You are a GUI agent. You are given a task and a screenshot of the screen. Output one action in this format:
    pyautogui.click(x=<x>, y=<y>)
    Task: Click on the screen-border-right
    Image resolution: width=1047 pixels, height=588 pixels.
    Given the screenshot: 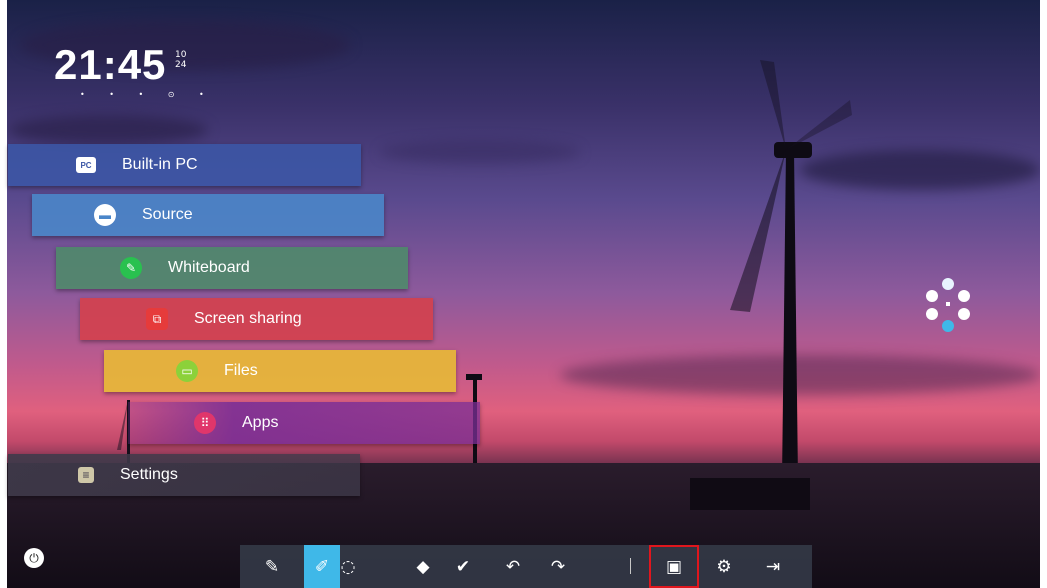 What is the action you would take?
    pyautogui.click(x=1043, y=294)
    